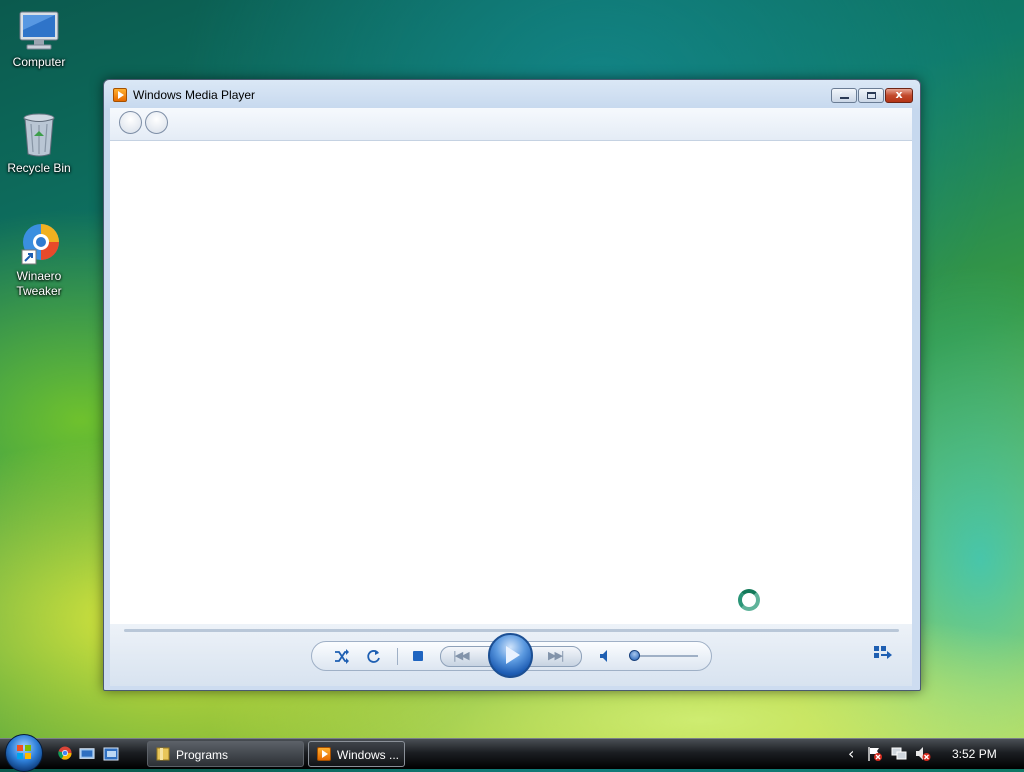 Image resolution: width=1024 pixels, height=772 pixels. Describe the element at coordinates (512, 753) in the screenshot. I see `taskbar: Programs Windows ... ‹ 3:52 PM` at that location.